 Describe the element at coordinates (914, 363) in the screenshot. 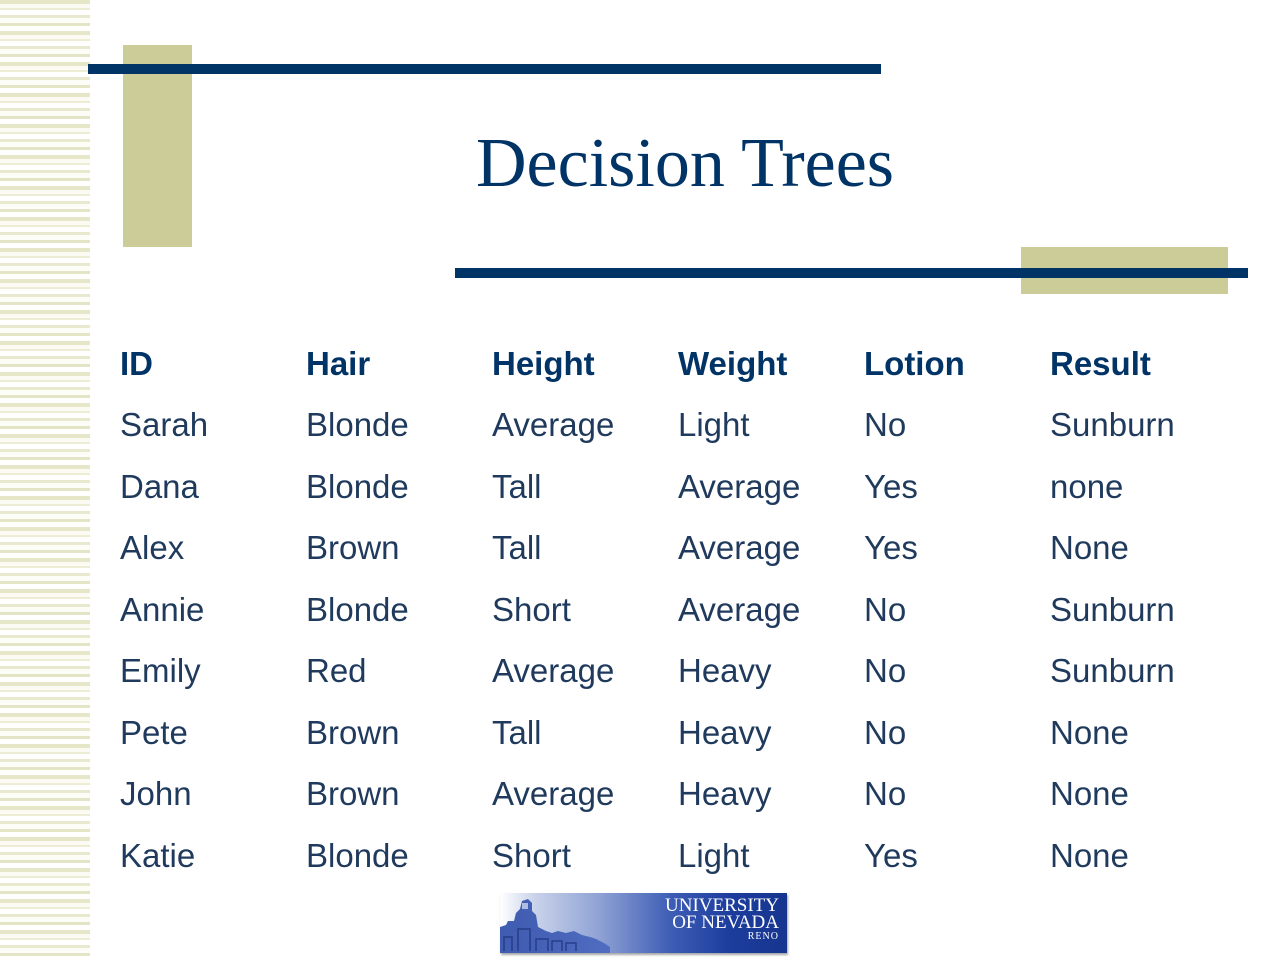

I see `column-header-lotion: Lotion` at that location.